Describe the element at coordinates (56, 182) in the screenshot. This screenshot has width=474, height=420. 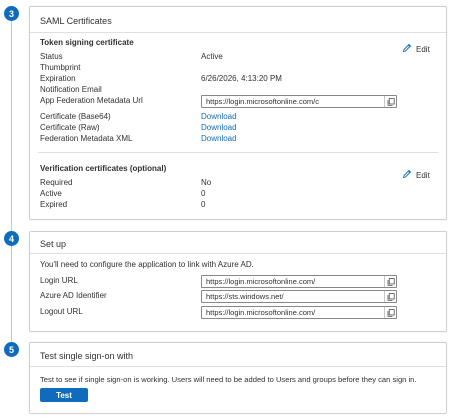
I see `required-label: Required` at that location.